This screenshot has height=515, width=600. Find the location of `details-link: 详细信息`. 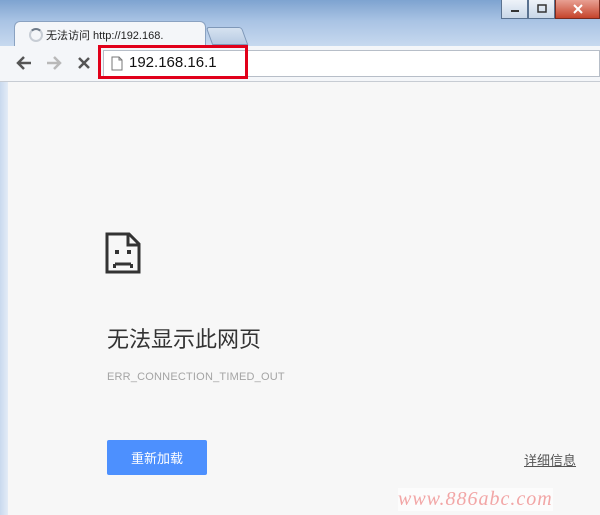

details-link: 详细信息 is located at coordinates (550, 459).